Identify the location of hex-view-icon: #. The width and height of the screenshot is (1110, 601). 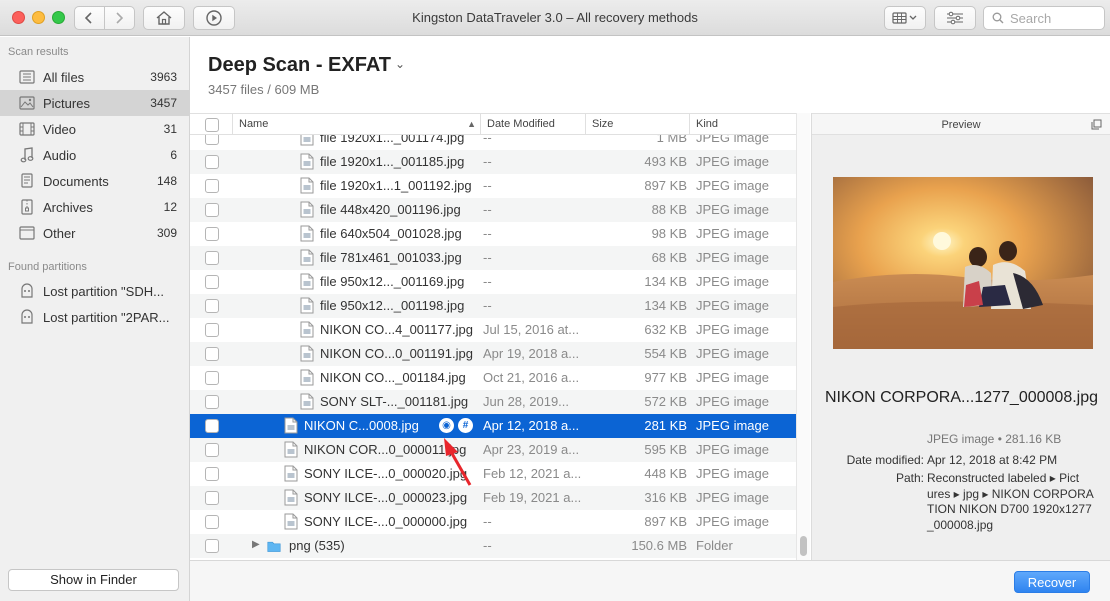
(465, 425).